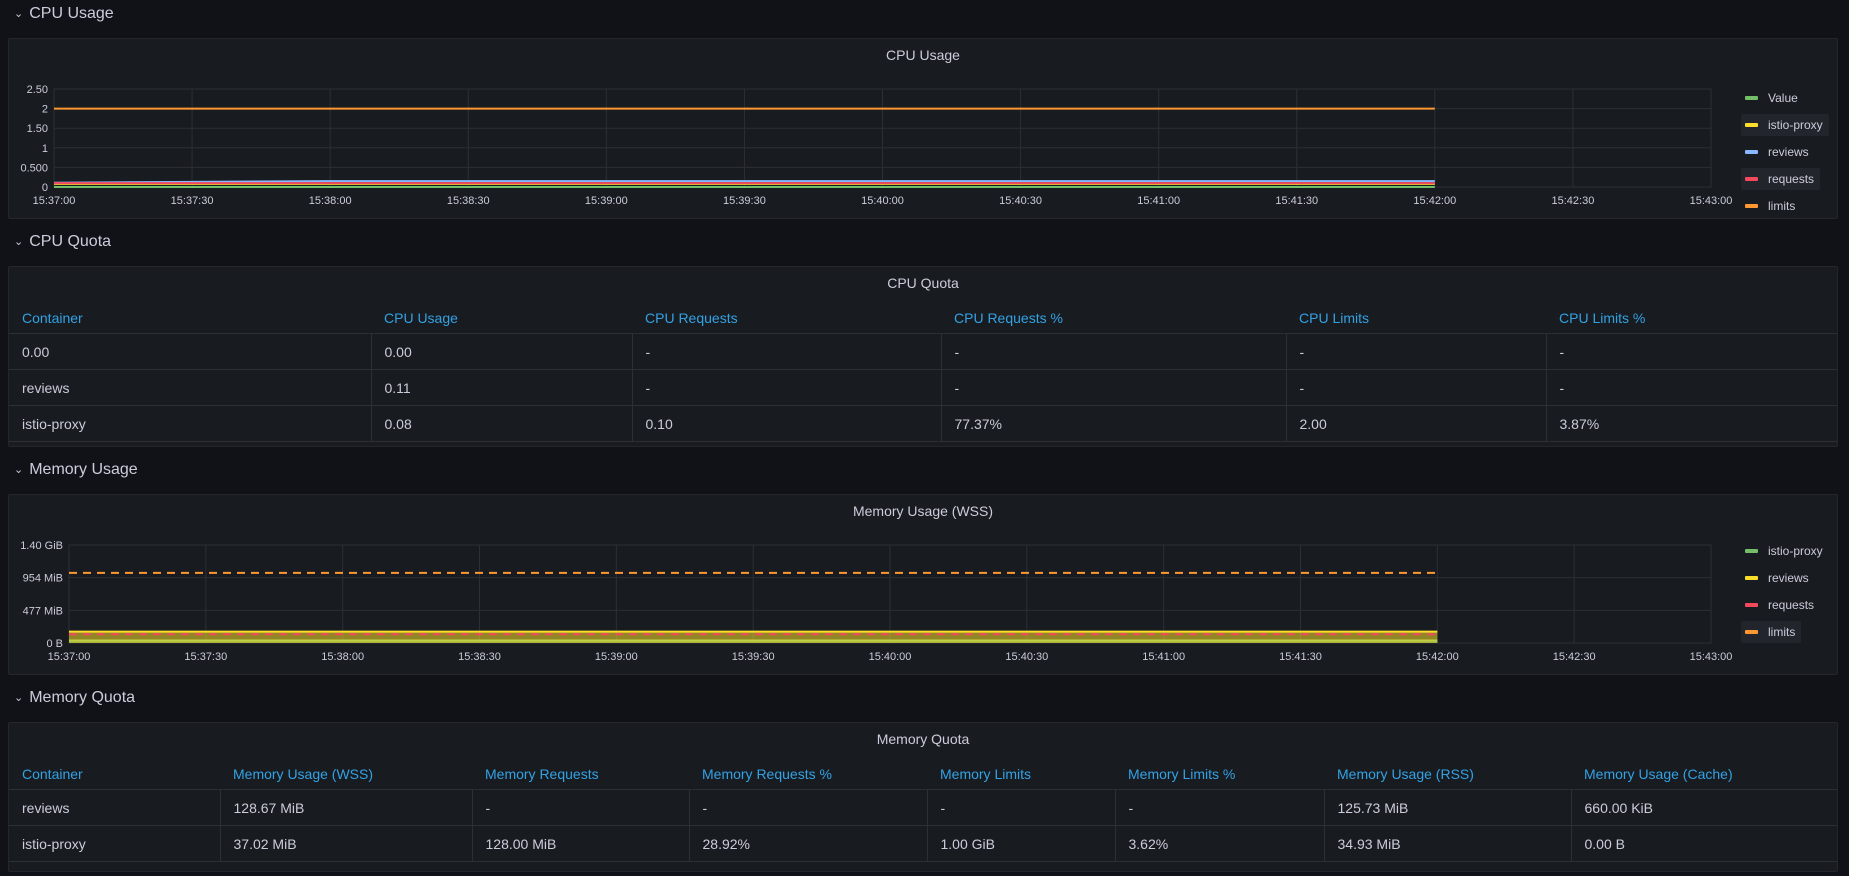 This screenshot has height=876, width=1849. Describe the element at coordinates (1772, 98) in the screenshot. I see `legend-item-Value: Value` at that location.